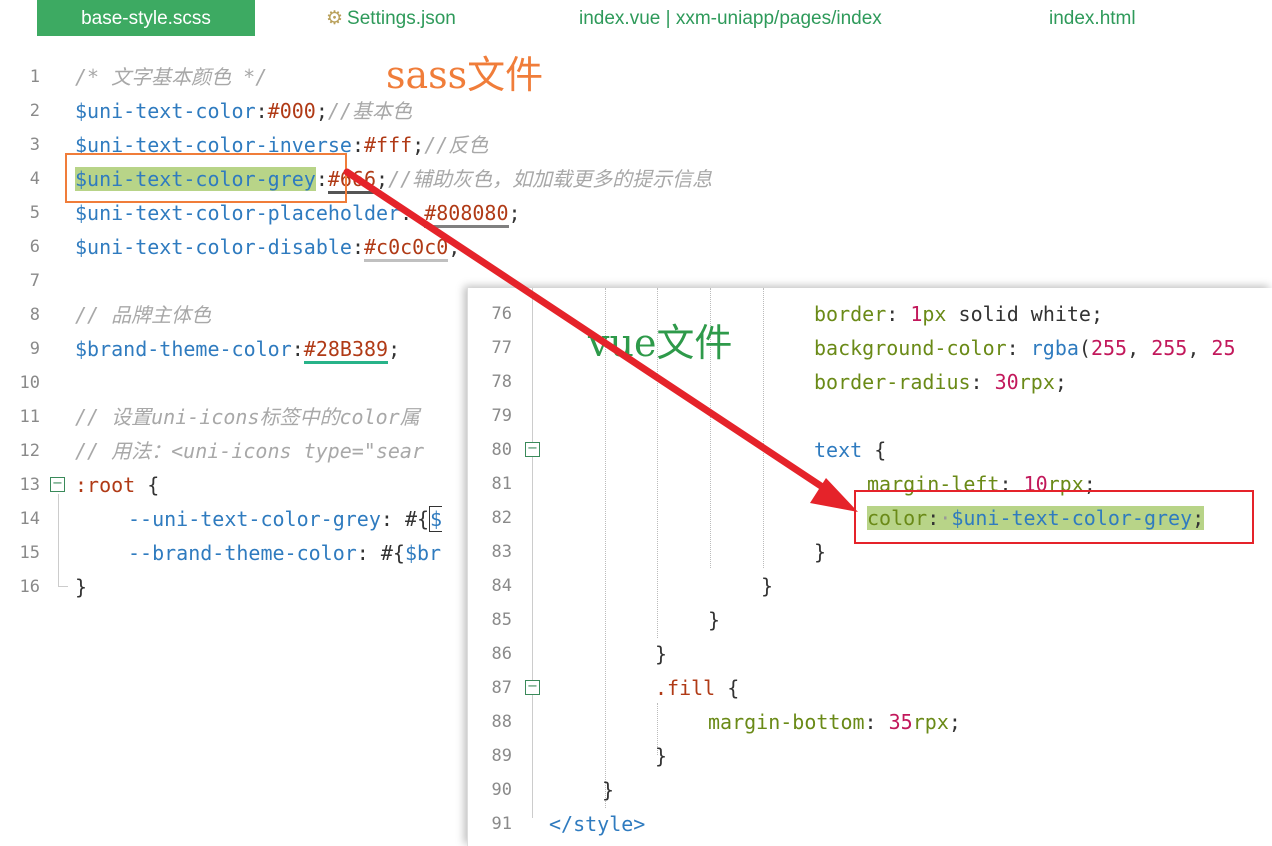  What do you see at coordinates (29, 485) in the screenshot?
I see `line-number: 13` at bounding box center [29, 485].